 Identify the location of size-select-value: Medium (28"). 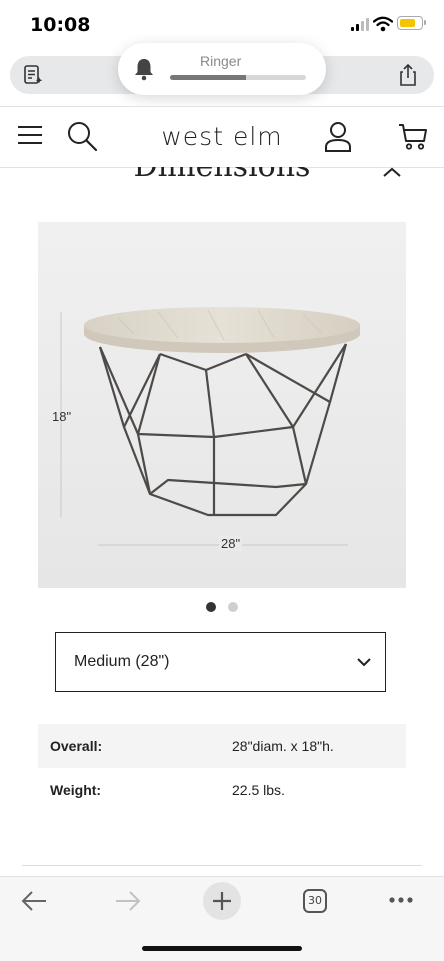
(122, 661).